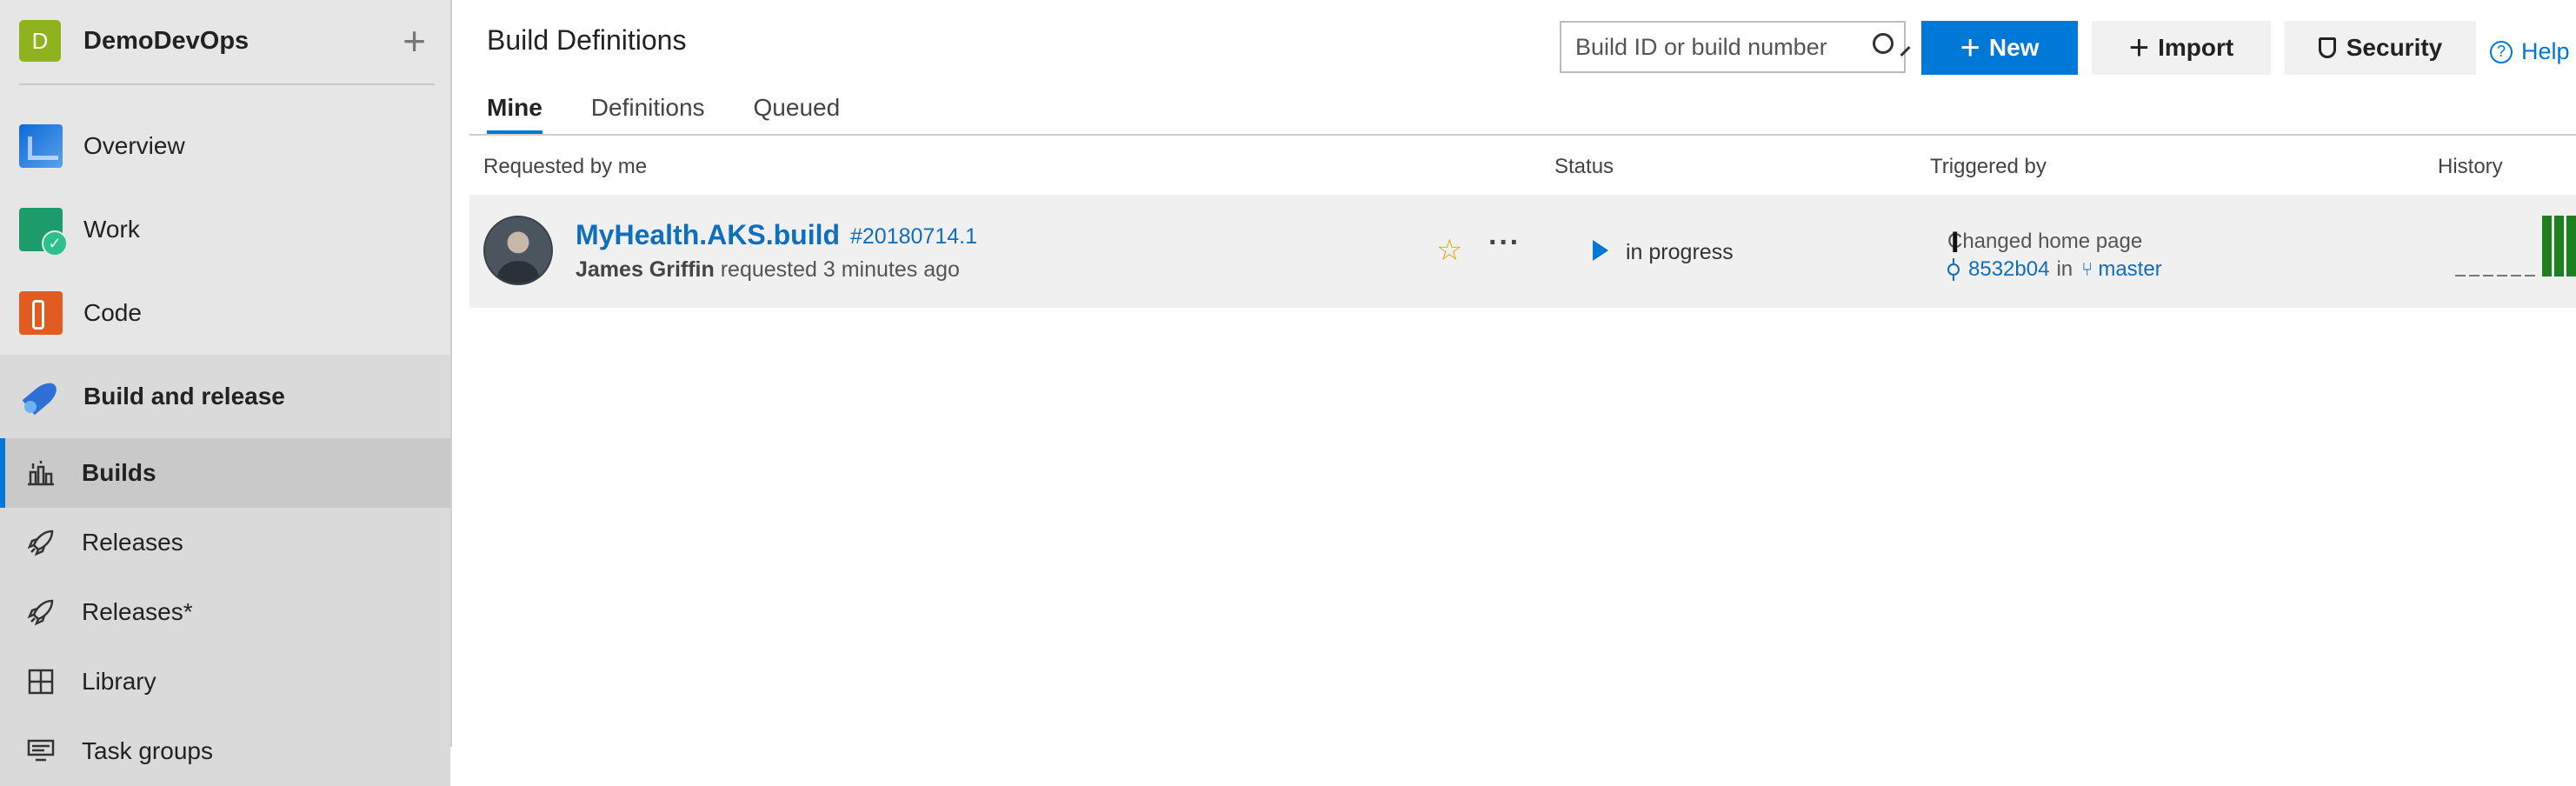 The image size is (2576, 786). What do you see at coordinates (119, 681) in the screenshot?
I see `sidebar-item-label: Library` at bounding box center [119, 681].